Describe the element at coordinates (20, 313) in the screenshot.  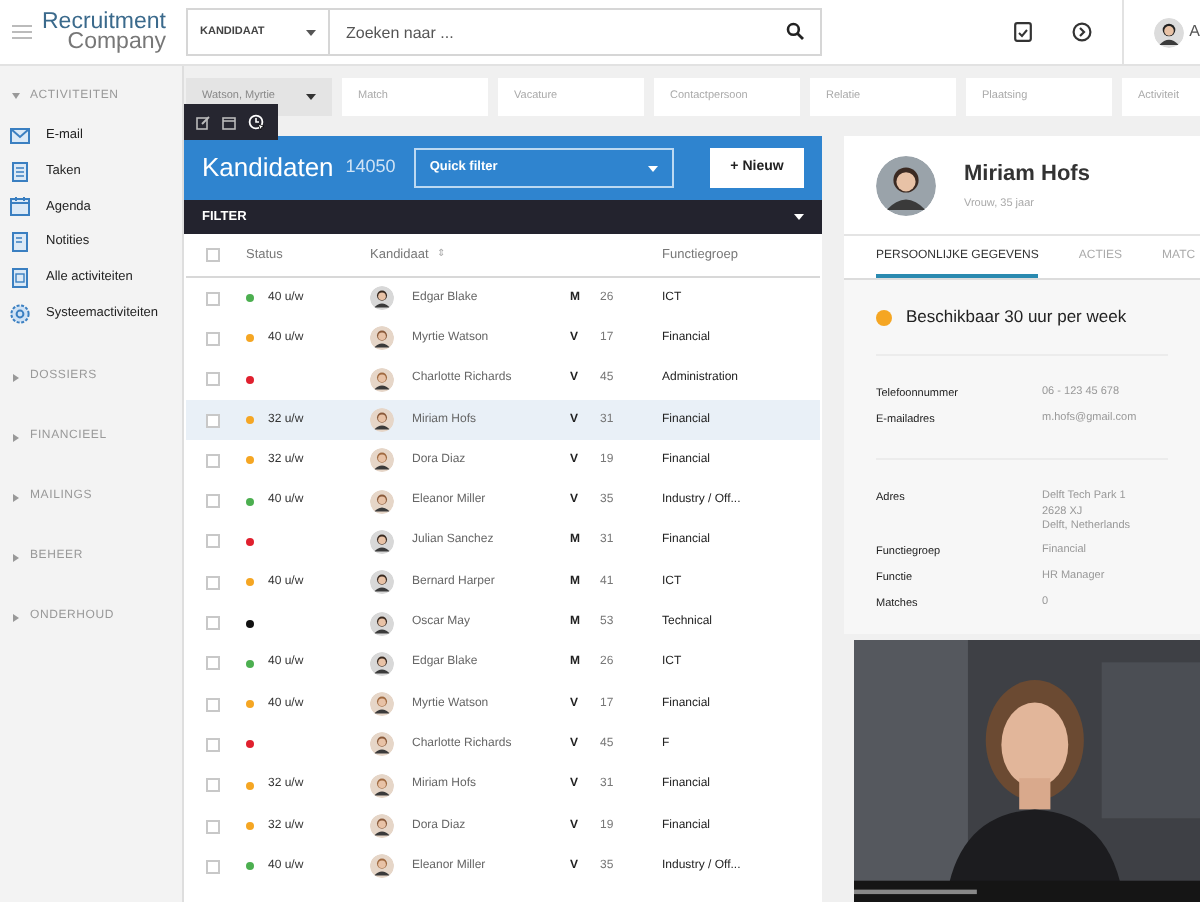
I see `gear-icon` at that location.